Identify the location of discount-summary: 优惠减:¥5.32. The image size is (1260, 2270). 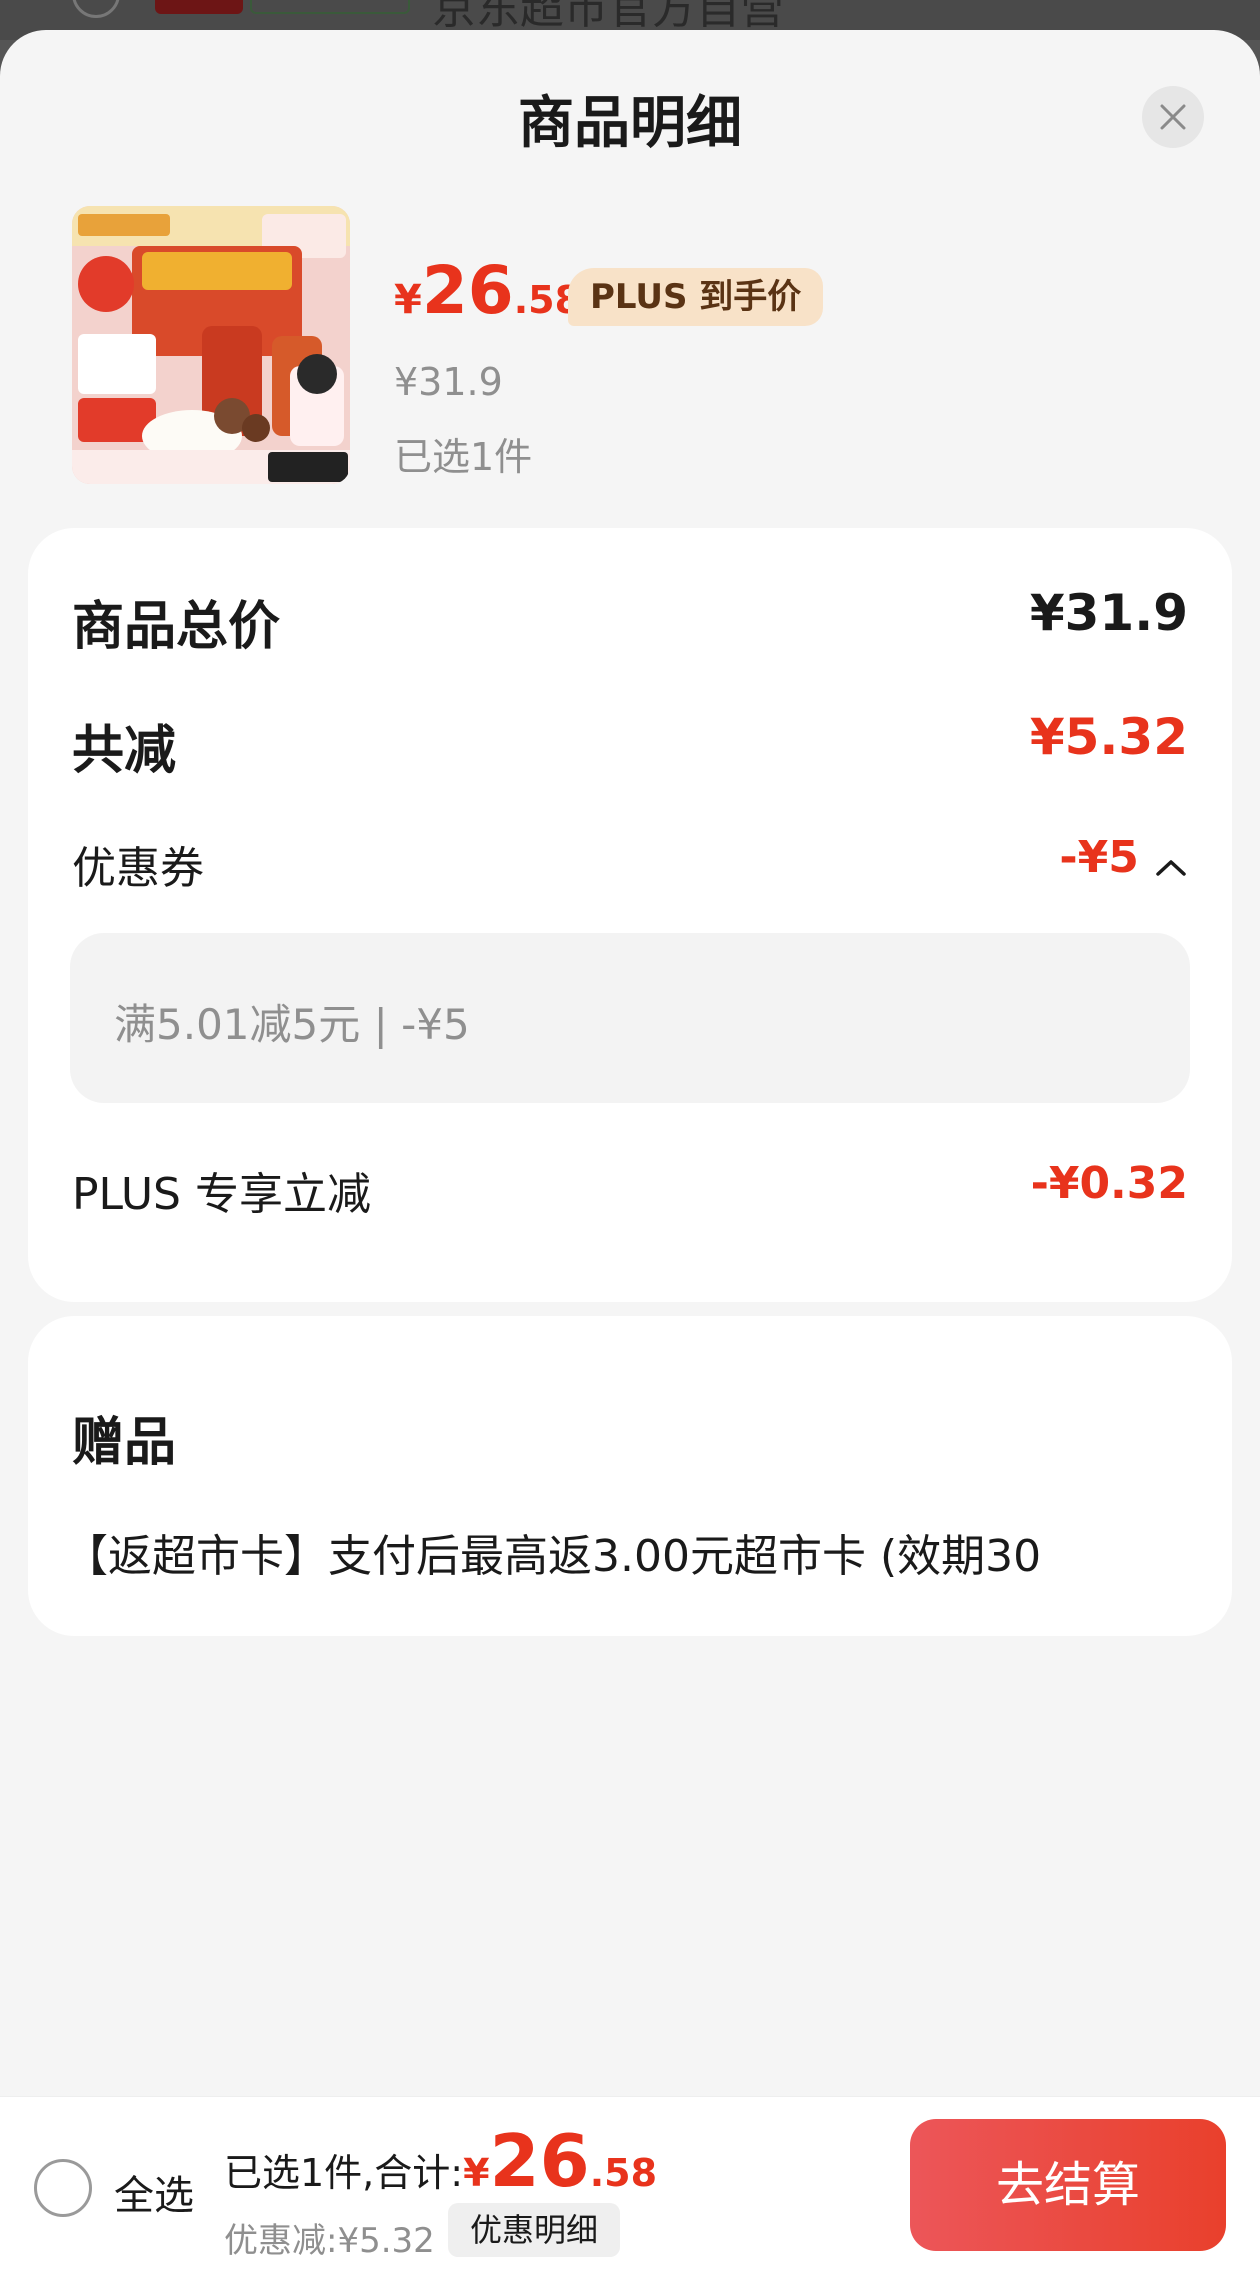
(329, 2241).